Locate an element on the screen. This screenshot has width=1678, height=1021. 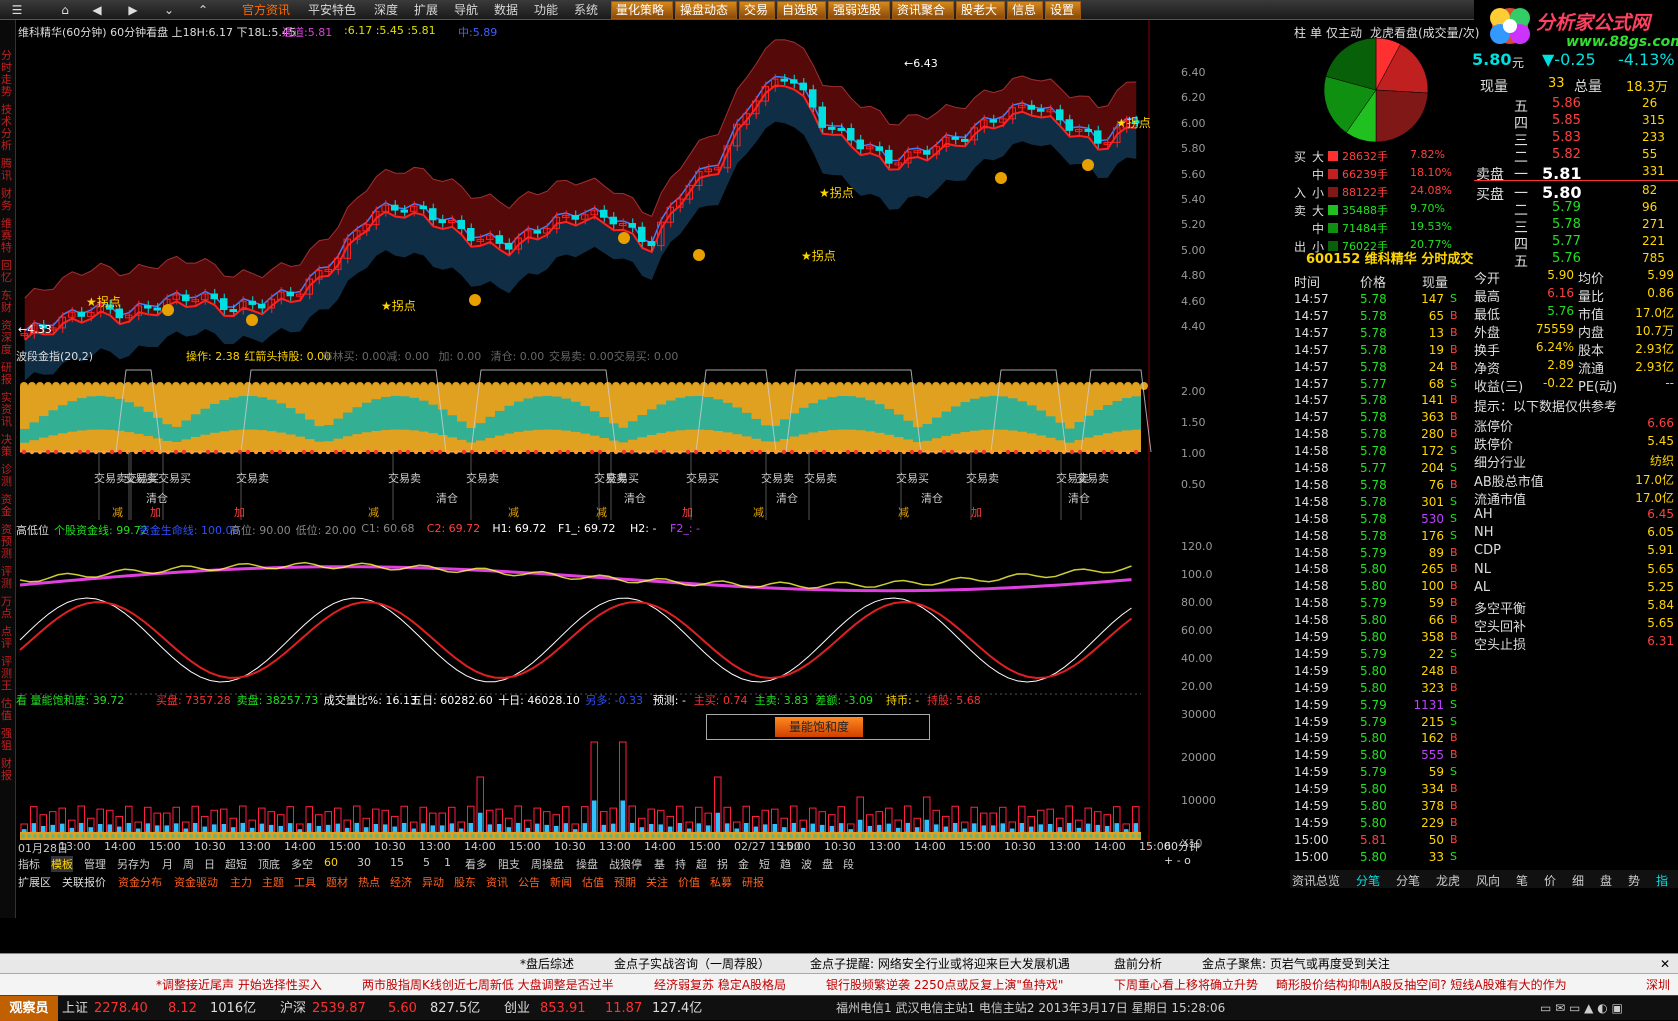
sidebar-tab: 研报 is located at coordinates (8, 374).